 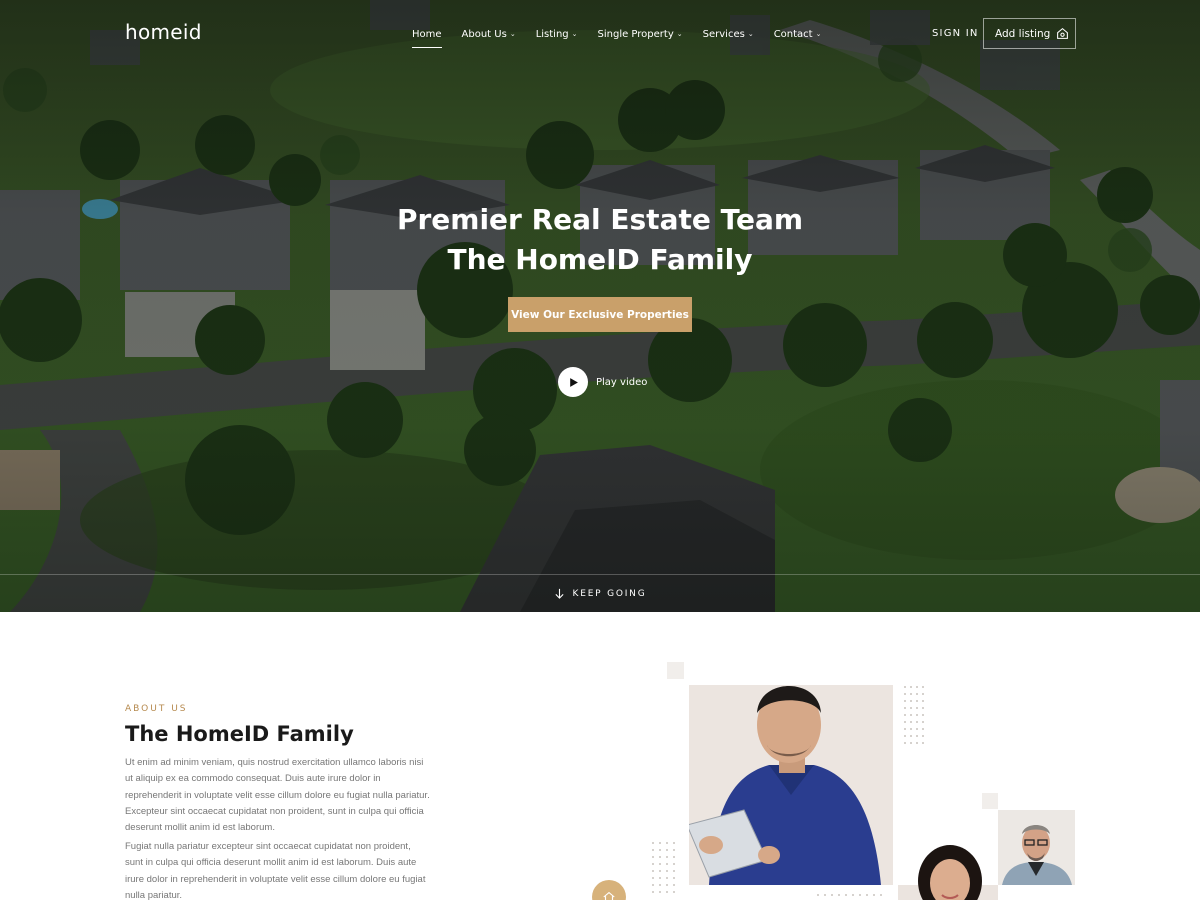 What do you see at coordinates (559, 593) in the screenshot?
I see `arrow-down-icon` at bounding box center [559, 593].